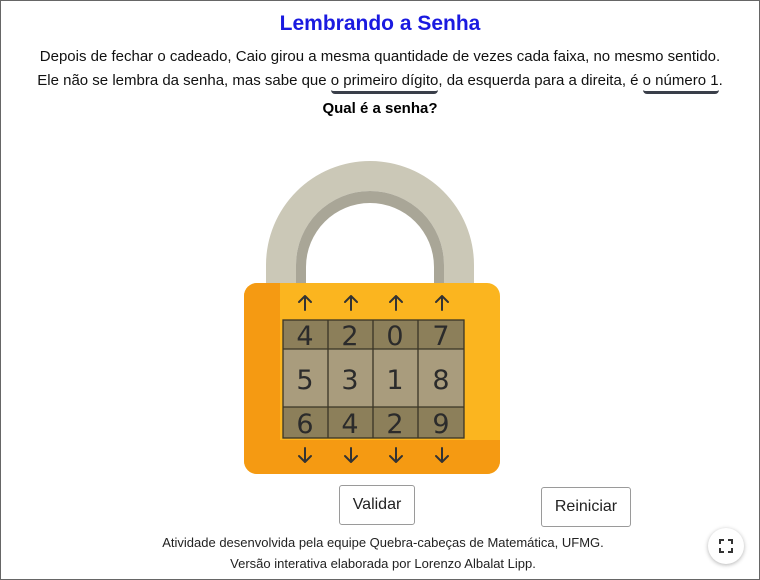  Describe the element at coordinates (304, 424) in the screenshot. I see `dial-digit-bottom: 6` at that location.